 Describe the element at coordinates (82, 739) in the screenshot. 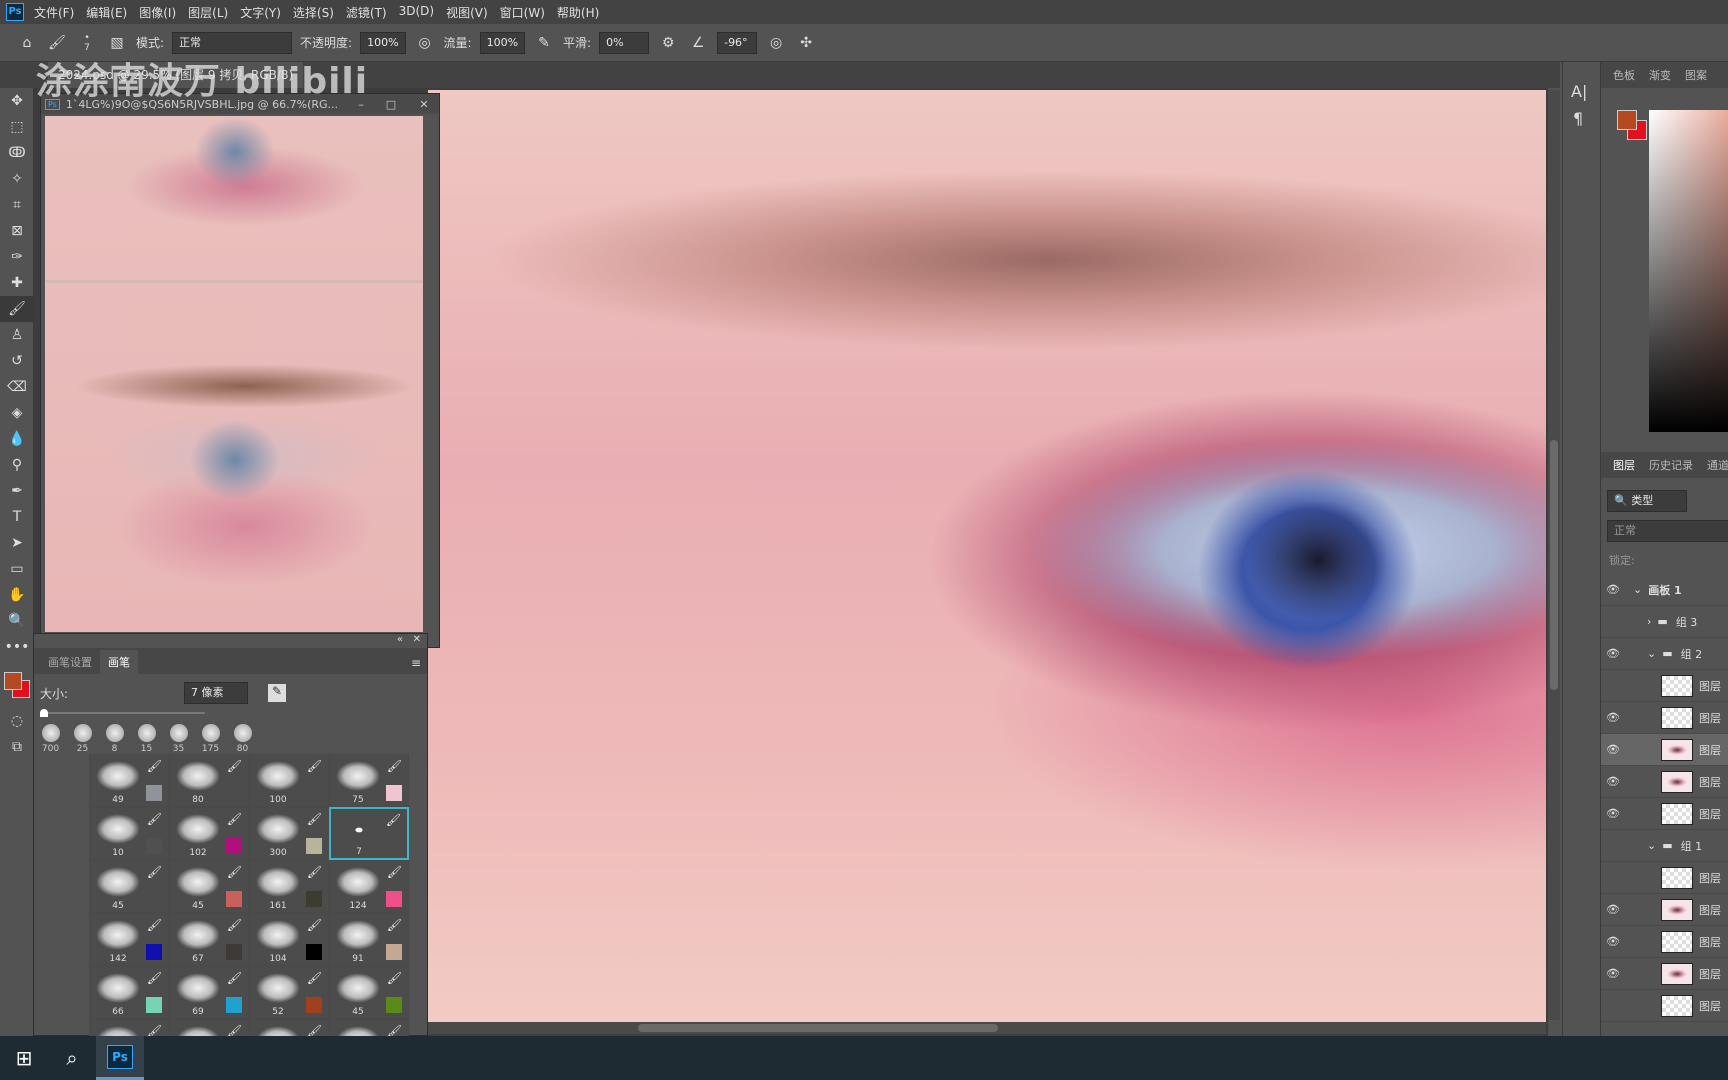

I see `brush-preset: 25` at that location.